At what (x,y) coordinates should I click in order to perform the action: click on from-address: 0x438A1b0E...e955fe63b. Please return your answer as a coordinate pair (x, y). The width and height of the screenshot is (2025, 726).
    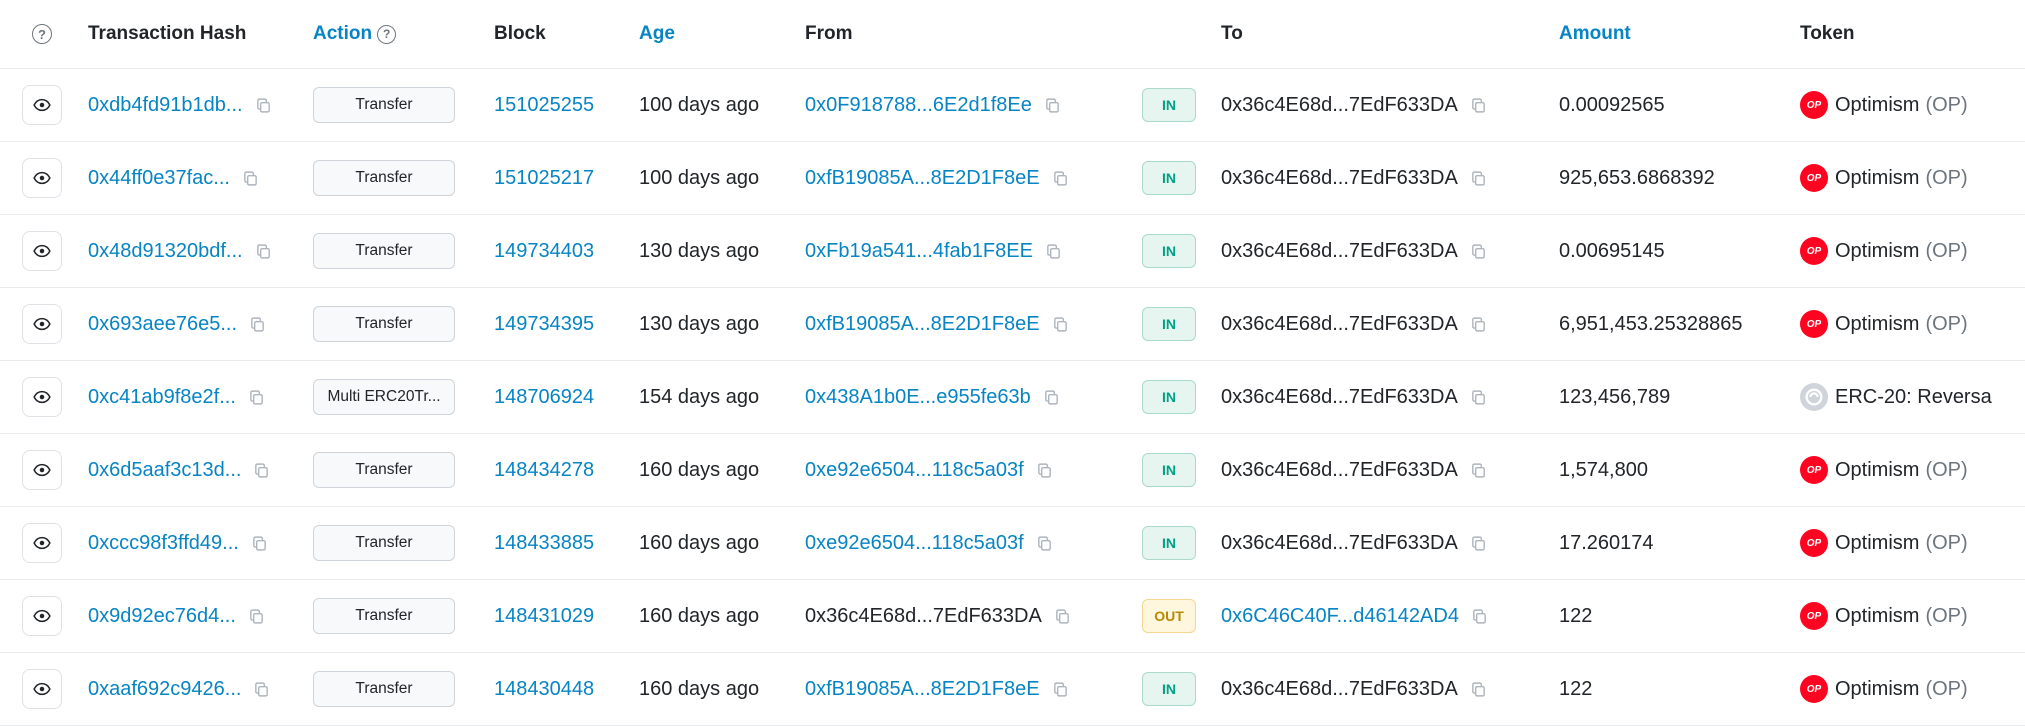
    Looking at the image, I should click on (918, 397).